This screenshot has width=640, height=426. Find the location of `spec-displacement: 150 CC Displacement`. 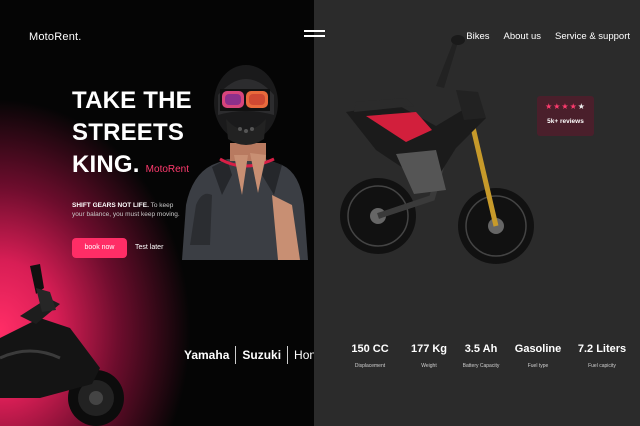

spec-displacement: 150 CC Displacement is located at coordinates (370, 356).